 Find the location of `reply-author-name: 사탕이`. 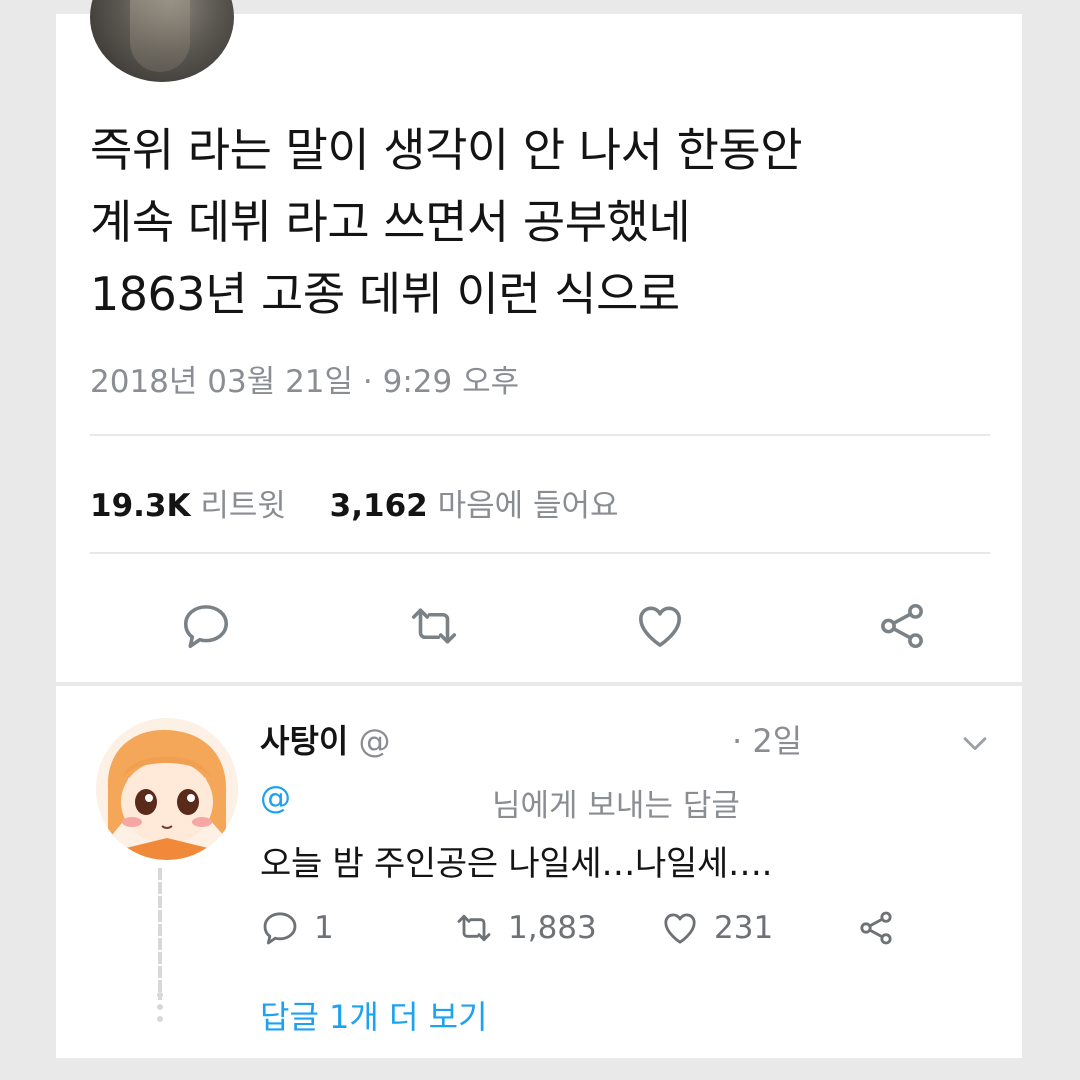

reply-author-name: 사탕이 is located at coordinates (304, 741).